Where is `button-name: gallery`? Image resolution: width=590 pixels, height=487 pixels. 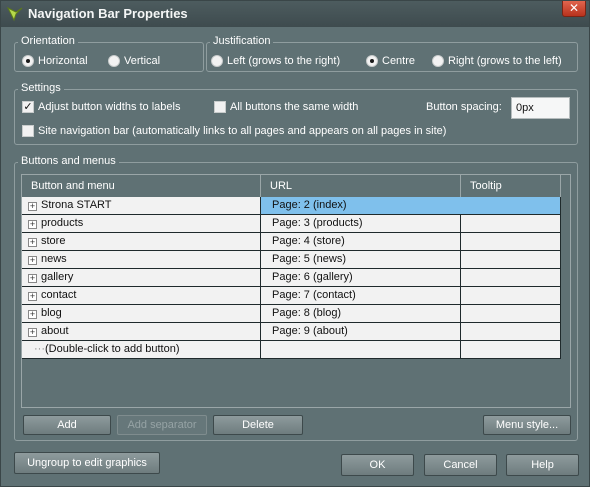
button-name: gallery is located at coordinates (57, 277).